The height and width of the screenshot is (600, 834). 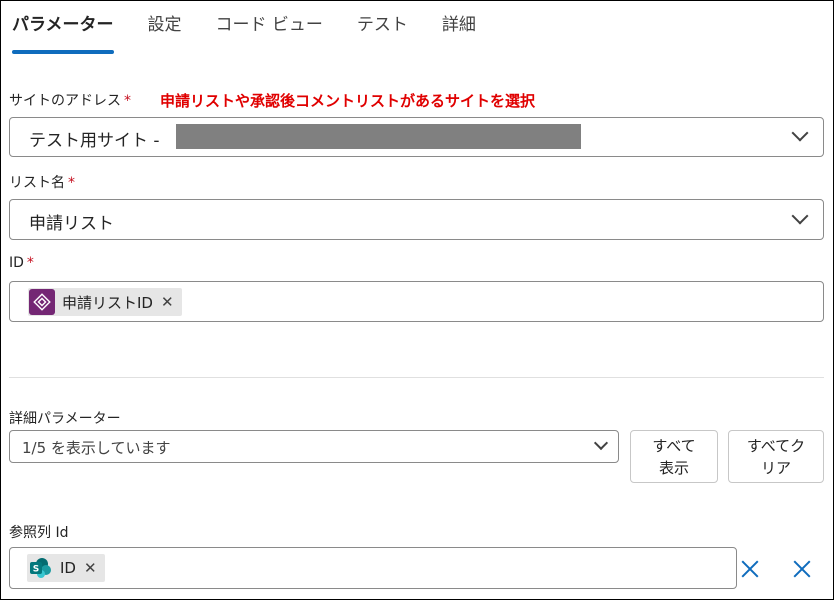 What do you see at coordinates (776, 456) in the screenshot?
I see `clear-all-button: すべてク リア` at bounding box center [776, 456].